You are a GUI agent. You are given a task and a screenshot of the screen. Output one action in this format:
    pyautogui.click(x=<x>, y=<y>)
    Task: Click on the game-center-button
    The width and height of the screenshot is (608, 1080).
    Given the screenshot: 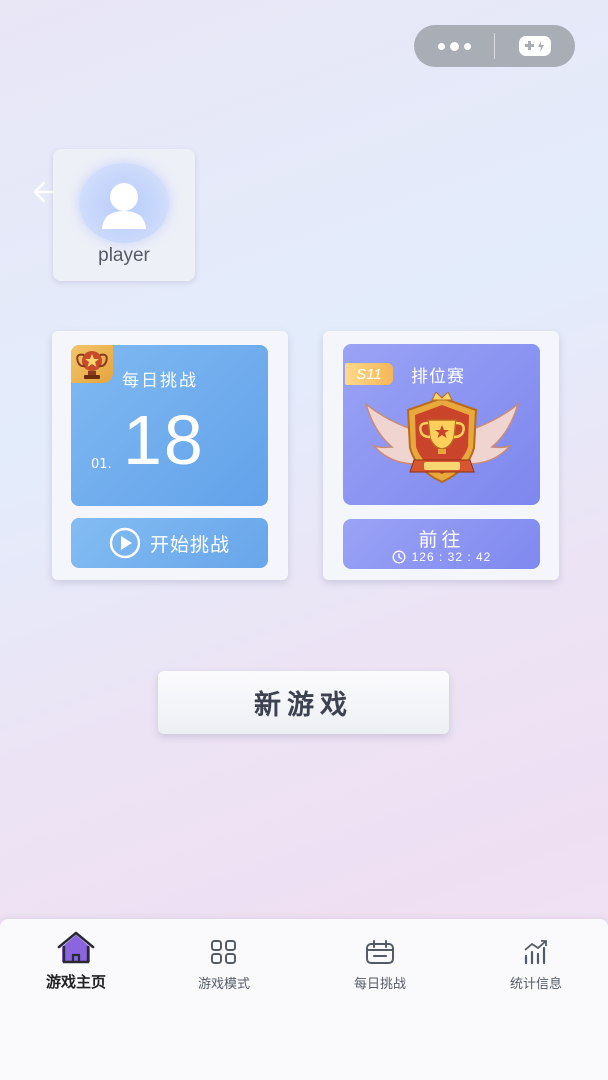 What is the action you would take?
    pyautogui.click(x=535, y=46)
    